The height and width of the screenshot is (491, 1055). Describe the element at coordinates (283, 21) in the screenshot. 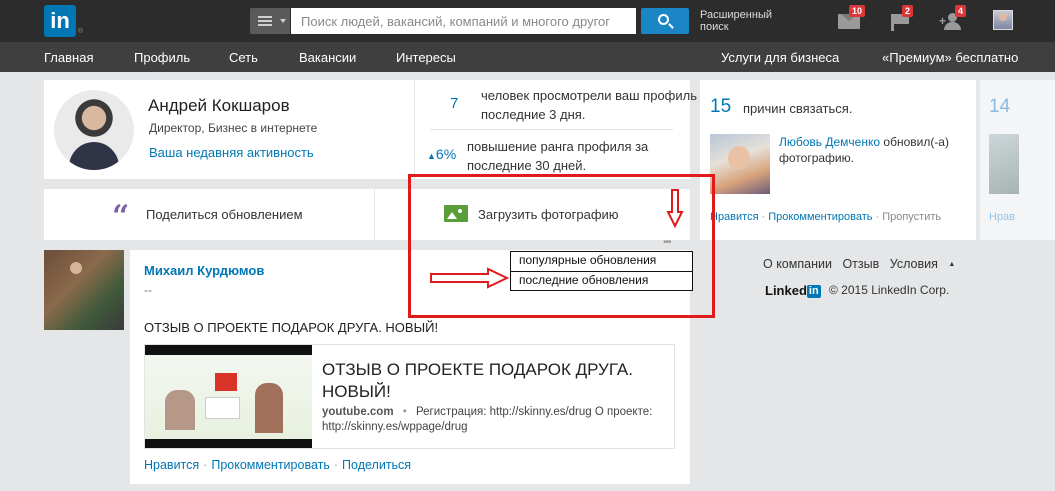

I see `chevron-down-icon` at that location.